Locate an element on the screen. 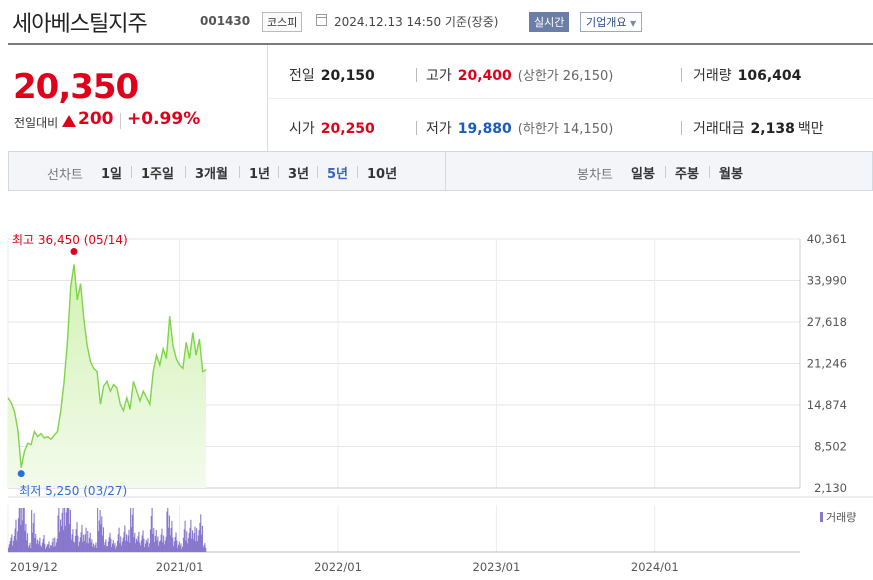  open-price: 시가 20,250 is located at coordinates (332, 129).